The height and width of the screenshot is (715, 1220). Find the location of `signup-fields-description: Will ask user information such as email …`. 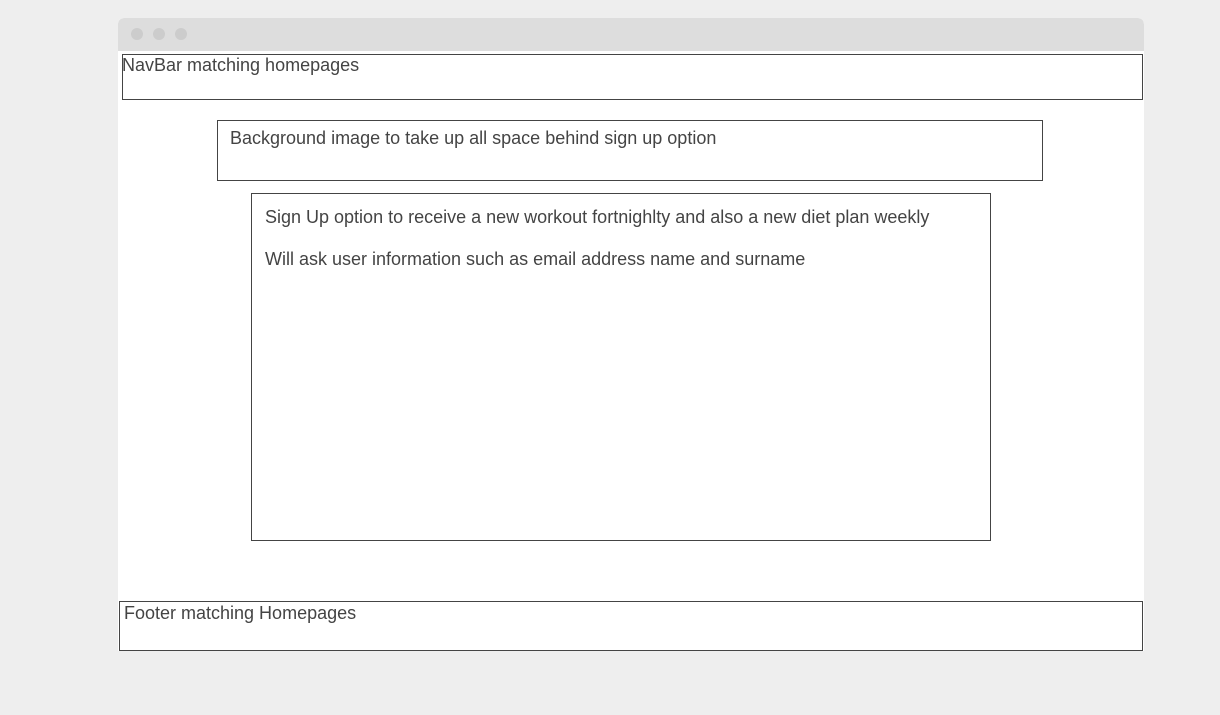

signup-fields-description: Will ask user information such as email … is located at coordinates (535, 259).